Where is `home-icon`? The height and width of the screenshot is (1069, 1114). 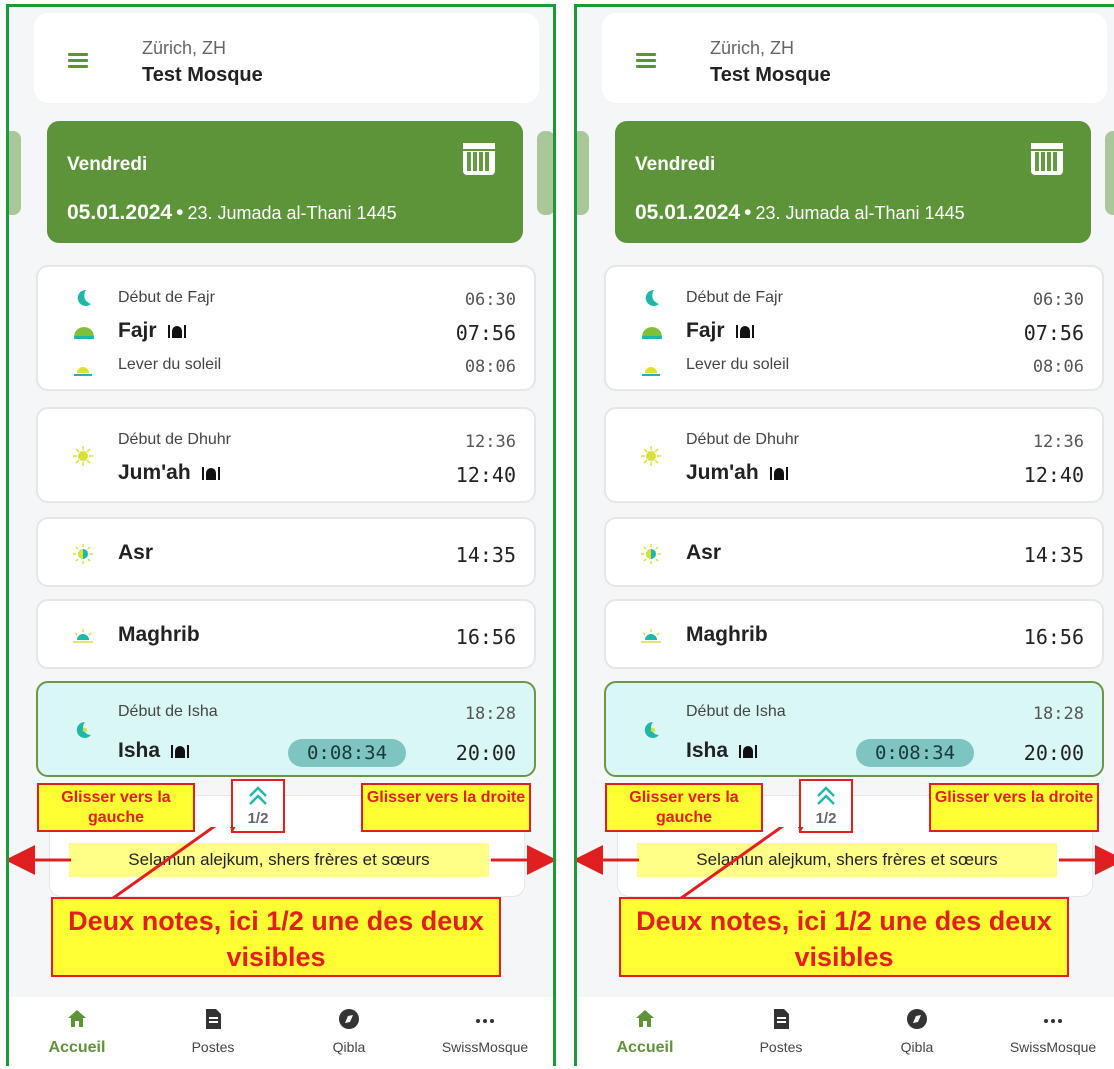
home-icon is located at coordinates (77, 1018).